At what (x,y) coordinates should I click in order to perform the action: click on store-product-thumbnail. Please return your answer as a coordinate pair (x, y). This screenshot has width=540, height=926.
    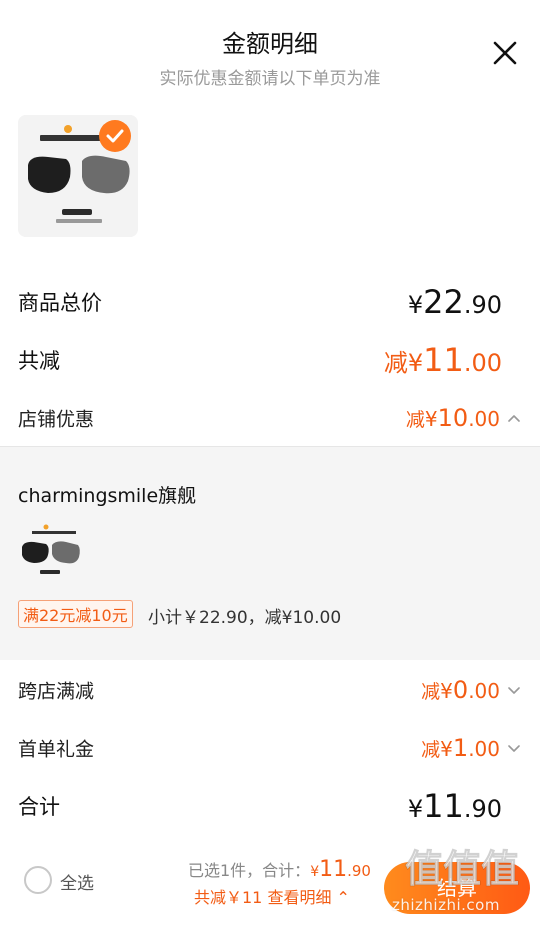
    Looking at the image, I should click on (51, 550).